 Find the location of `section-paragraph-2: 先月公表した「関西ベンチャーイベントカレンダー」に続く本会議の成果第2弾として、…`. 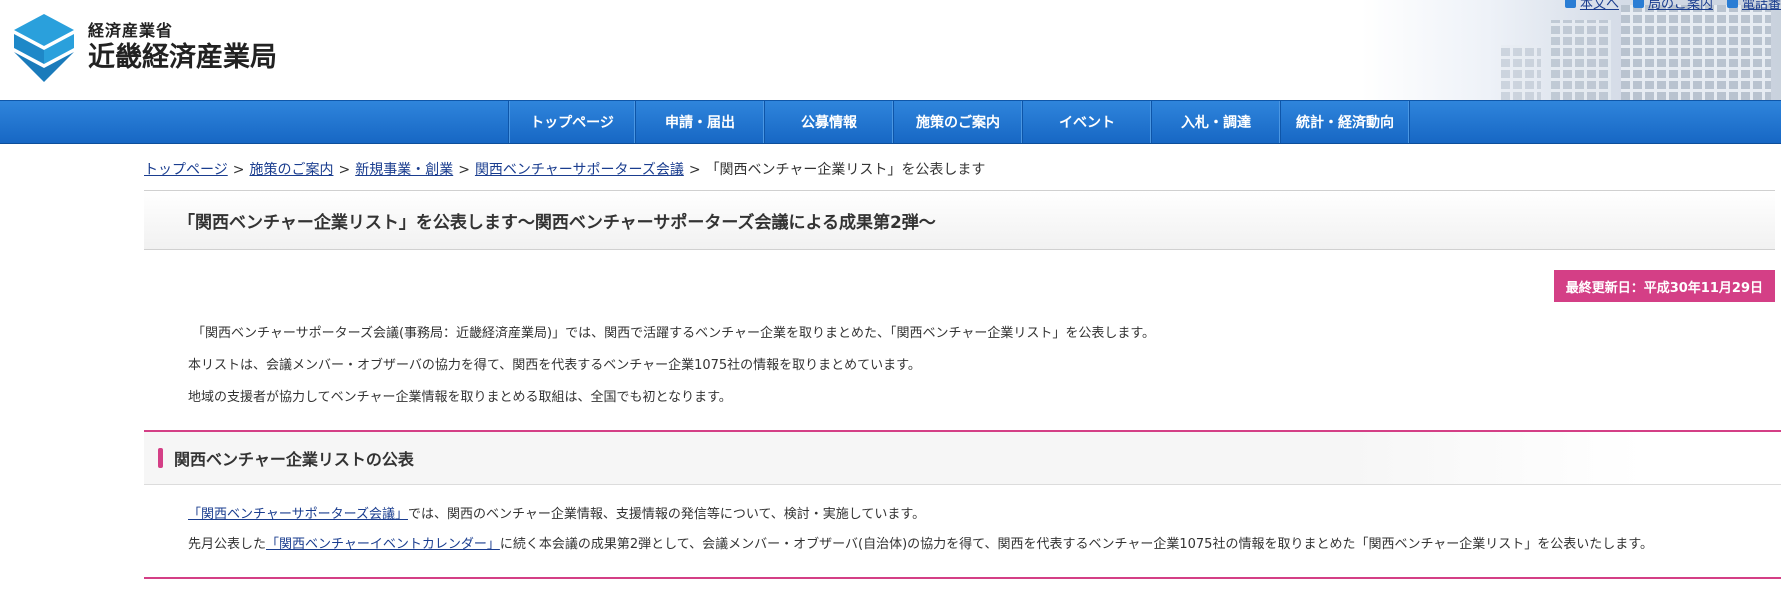

section-paragraph-2: 先月公表した「関西ベンチャーイベントカレンダー」に続く本会議の成果第2弾として、… is located at coordinates (968, 545).